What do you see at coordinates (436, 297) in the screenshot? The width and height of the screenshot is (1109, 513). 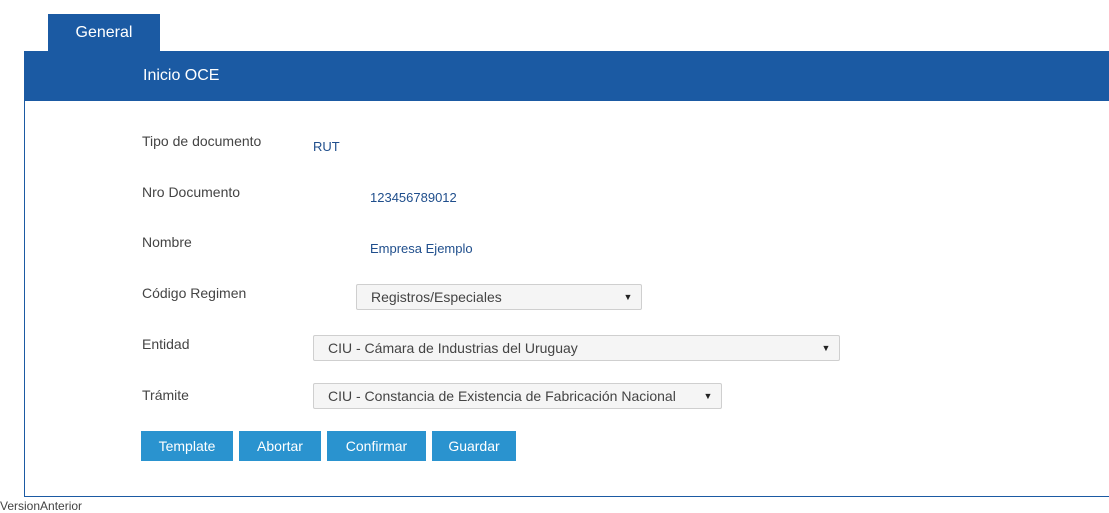 I see `codigo-regimen-selected: Registros/Especiales` at bounding box center [436, 297].